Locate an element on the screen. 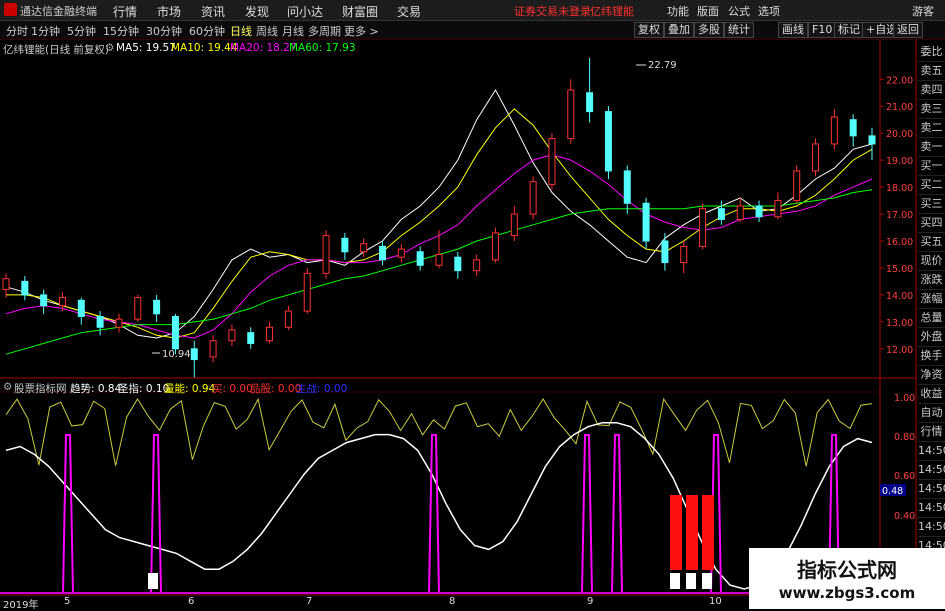  side-item: 买三 is located at coordinates (931, 204).